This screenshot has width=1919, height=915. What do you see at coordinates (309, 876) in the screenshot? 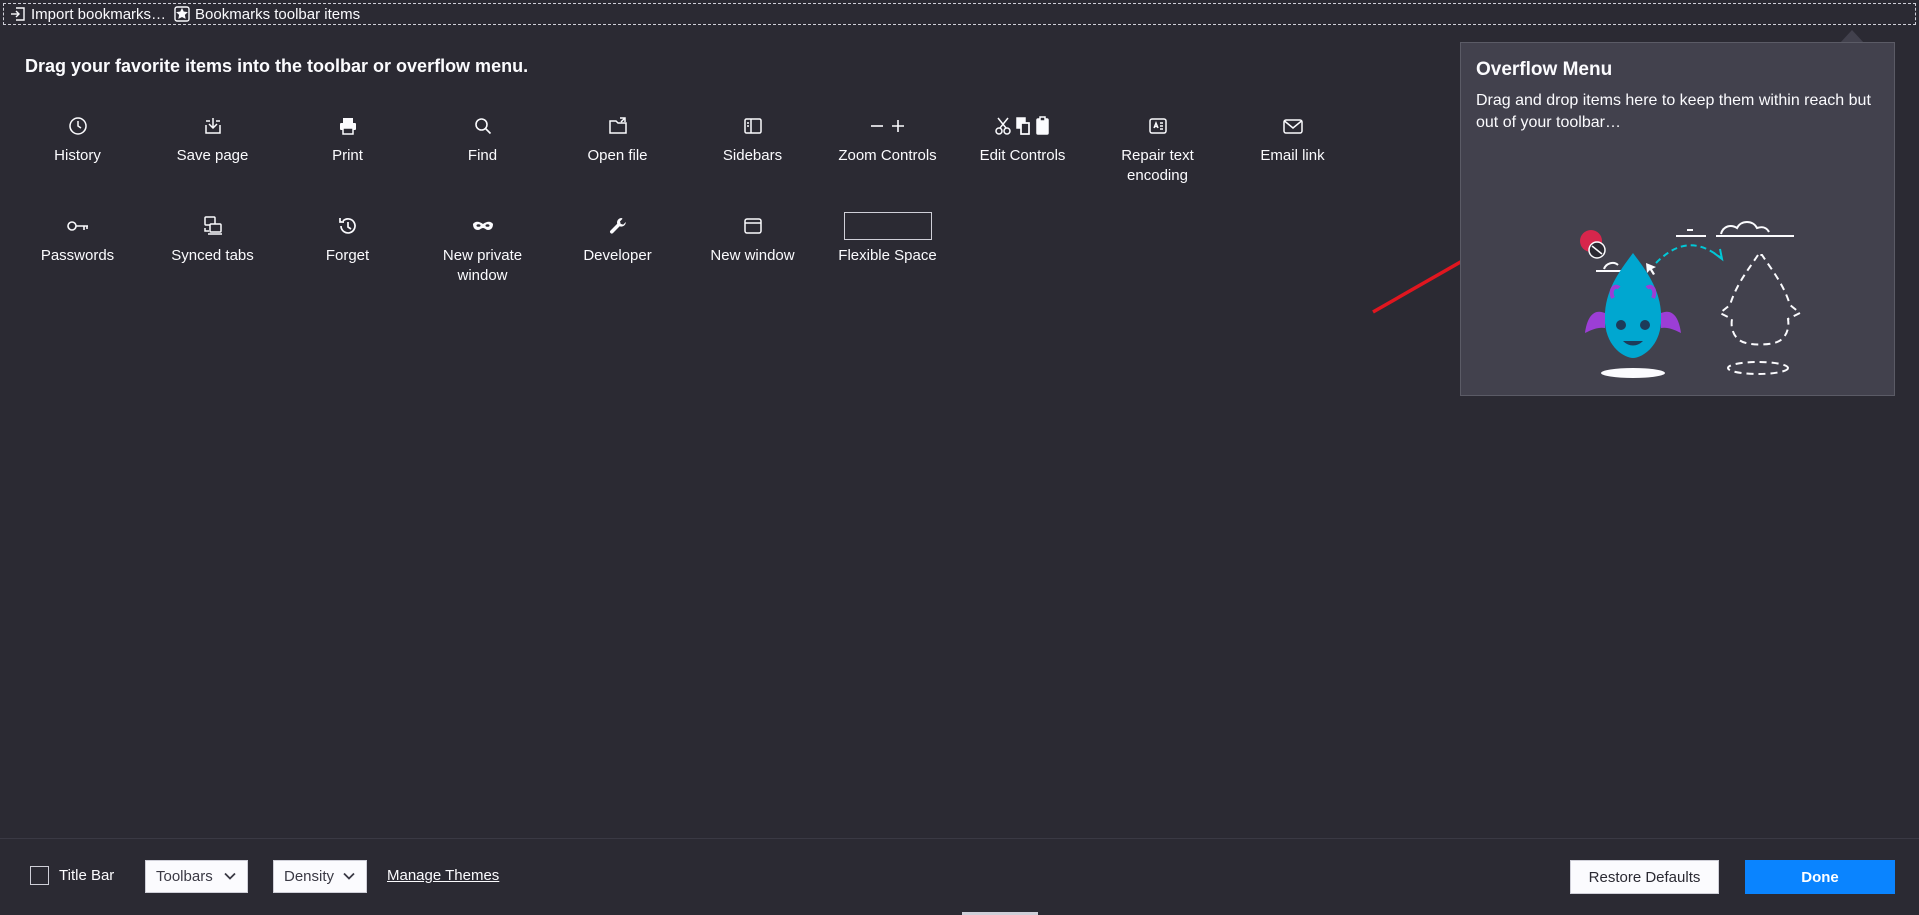
I see `density-dropdown-label: Density` at bounding box center [309, 876].